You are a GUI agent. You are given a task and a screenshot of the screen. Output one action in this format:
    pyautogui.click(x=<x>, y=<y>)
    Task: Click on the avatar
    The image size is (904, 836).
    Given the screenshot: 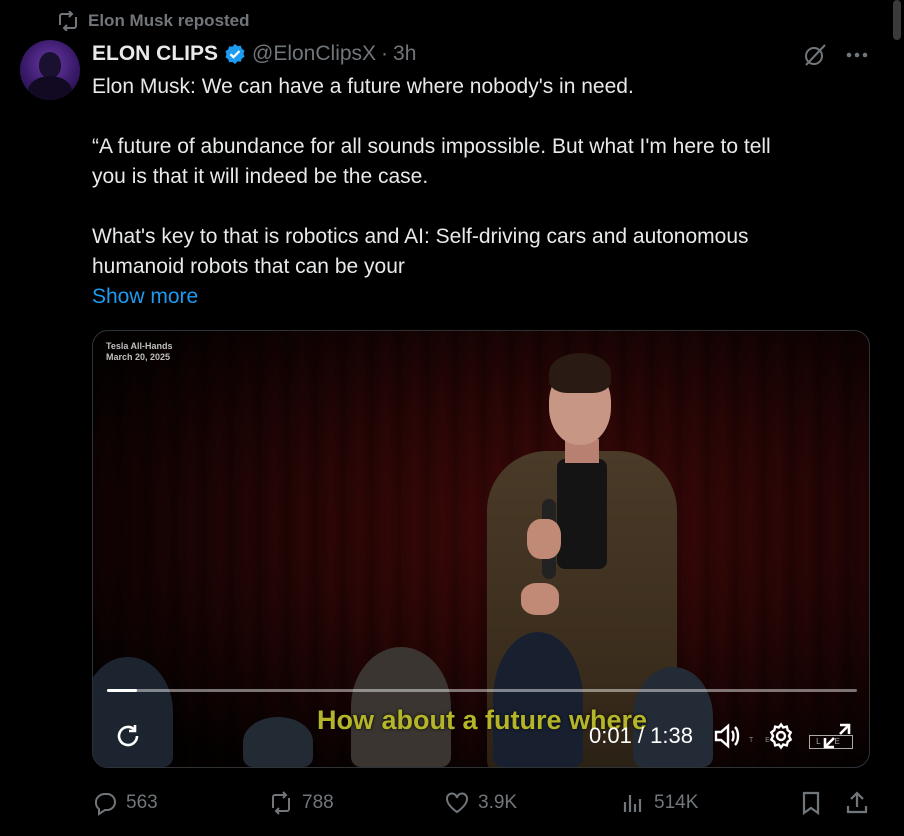 What is the action you would take?
    pyautogui.click(x=50, y=70)
    